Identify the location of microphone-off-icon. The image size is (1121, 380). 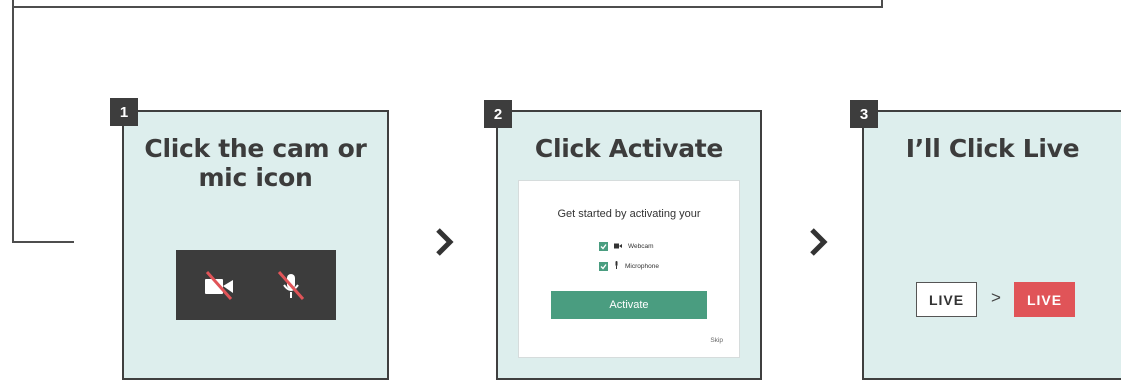
(291, 285).